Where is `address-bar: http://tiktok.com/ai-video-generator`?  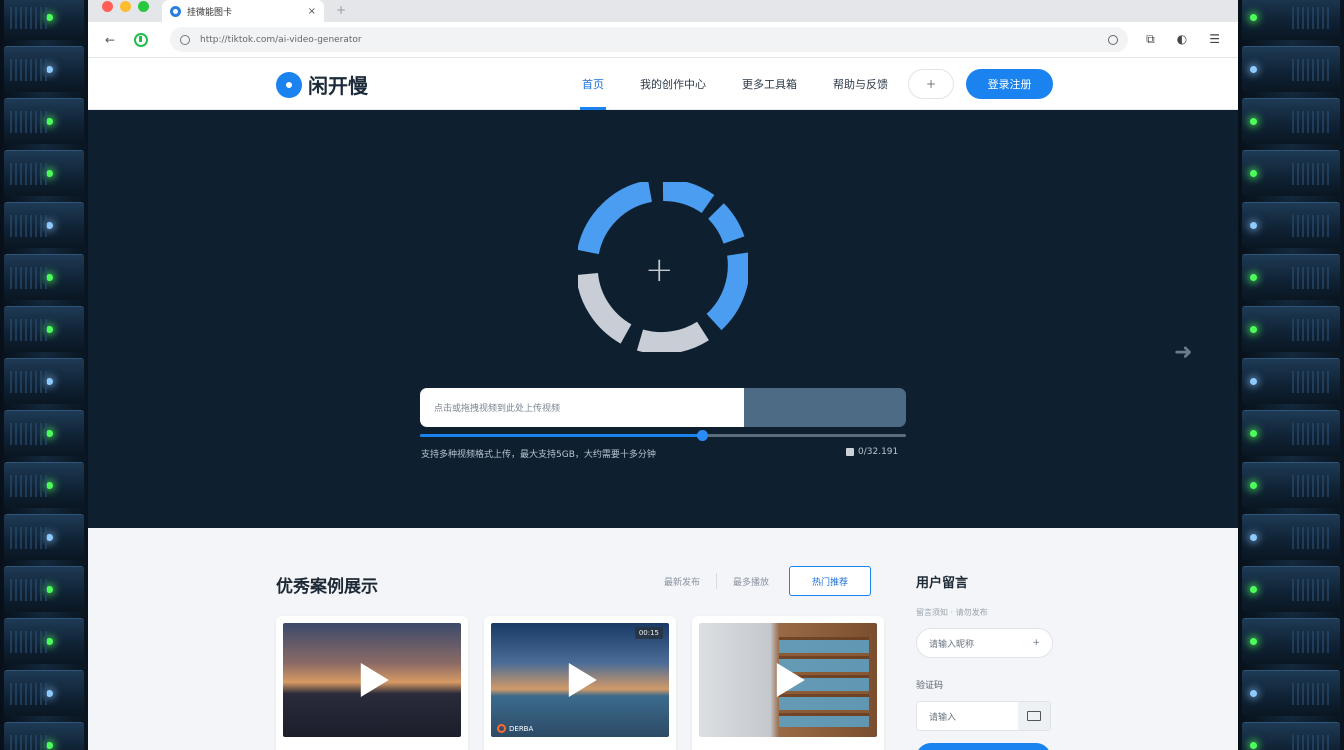 address-bar: http://tiktok.com/ai-video-generator is located at coordinates (649, 39).